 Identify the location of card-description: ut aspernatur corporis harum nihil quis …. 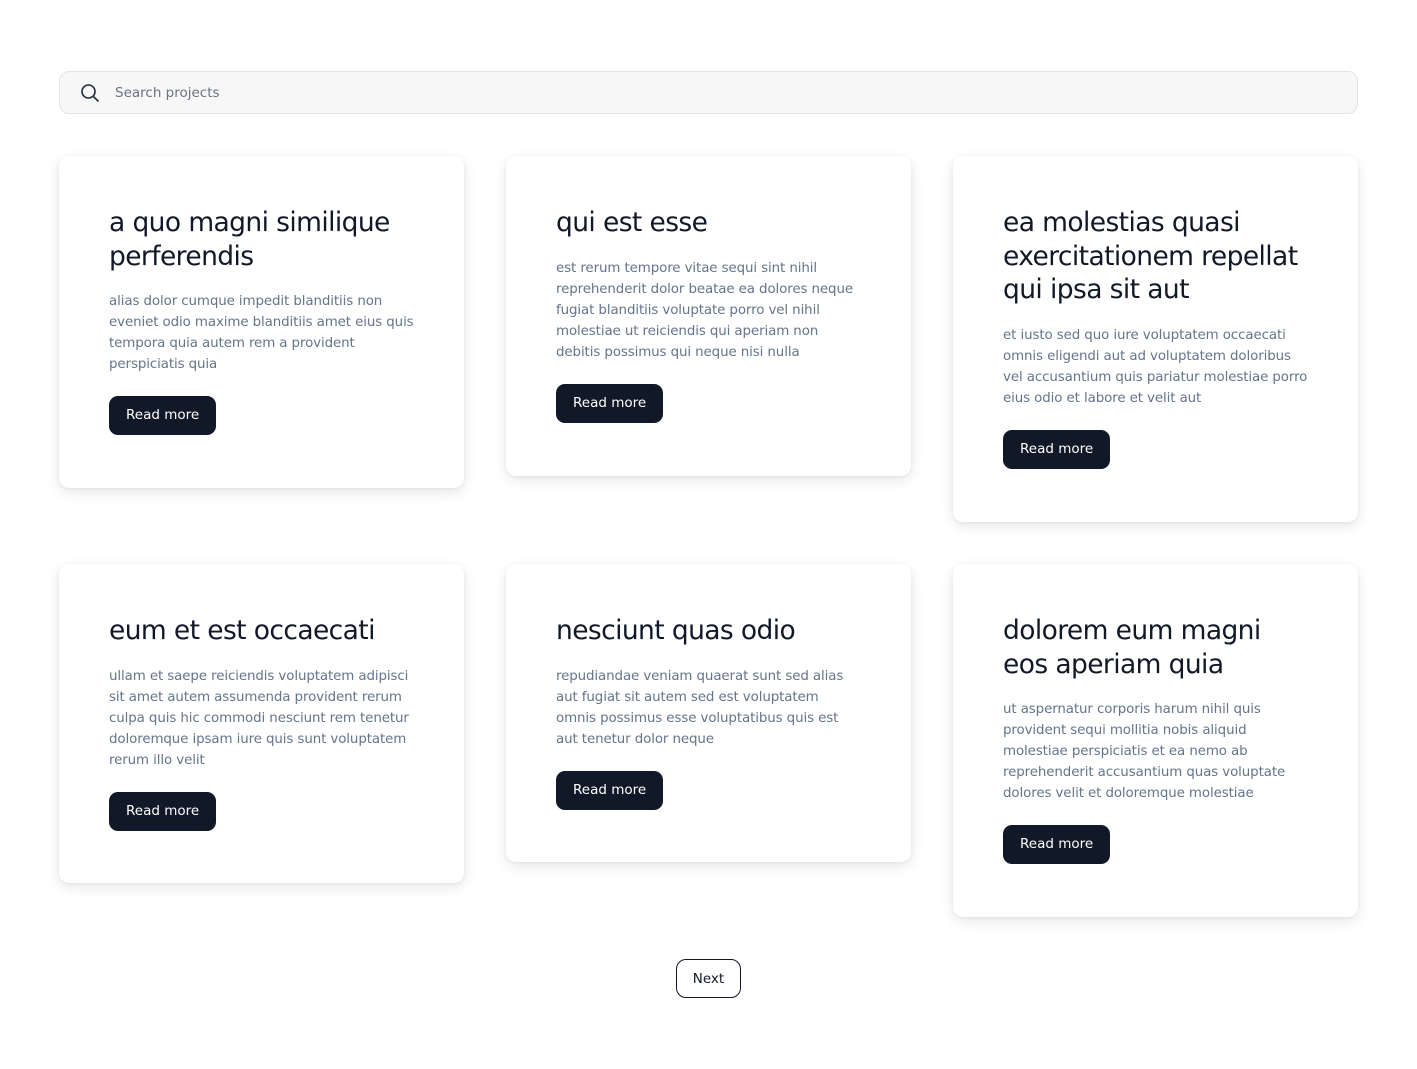
(1144, 751).